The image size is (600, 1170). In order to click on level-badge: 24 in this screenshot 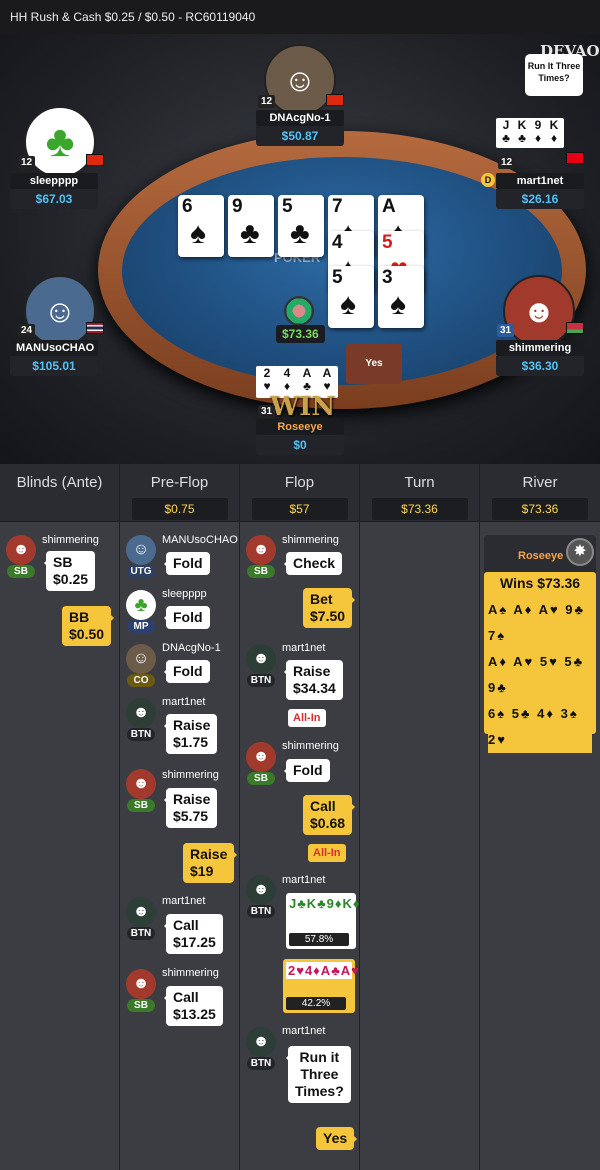, I will do `click(27, 330)`.